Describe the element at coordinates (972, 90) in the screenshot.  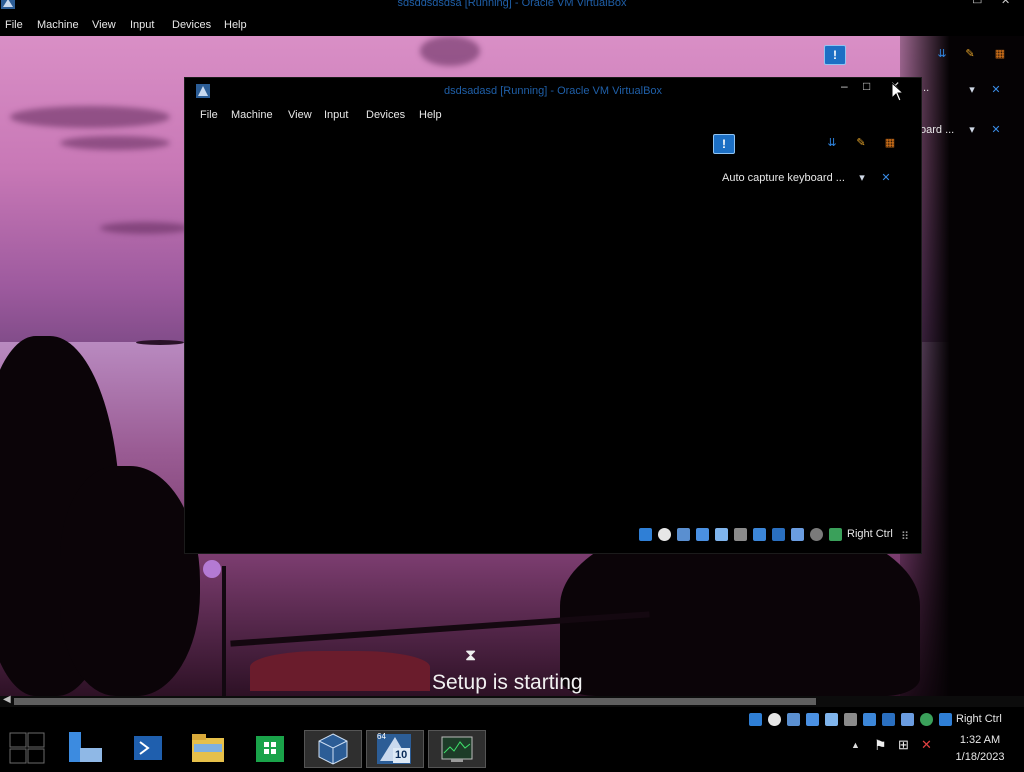
I see `outer-pin-icon: ▾` at that location.